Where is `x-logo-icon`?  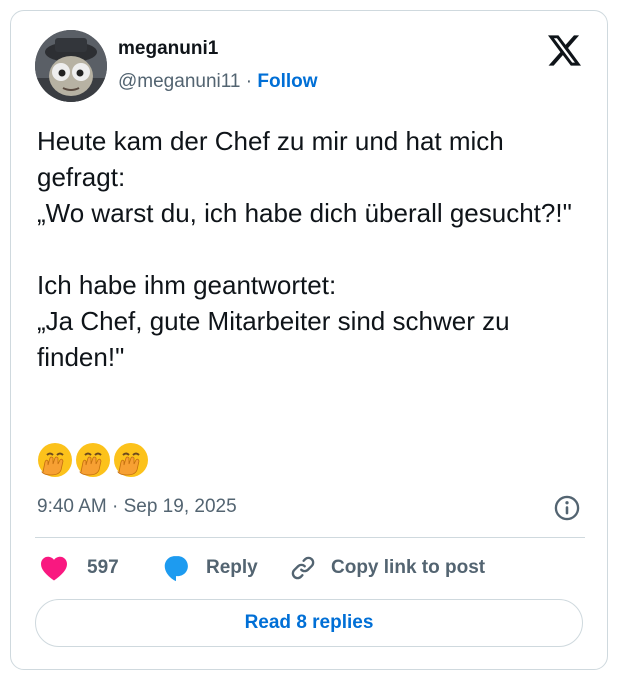 x-logo-icon is located at coordinates (564, 50).